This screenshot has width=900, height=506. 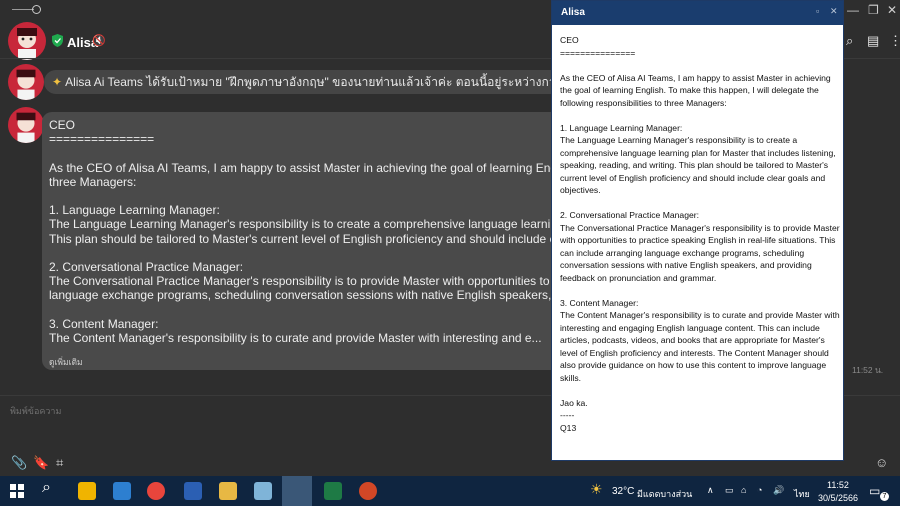 What do you see at coordinates (228, 491) in the screenshot?
I see `file-explorer-icon` at bounding box center [228, 491].